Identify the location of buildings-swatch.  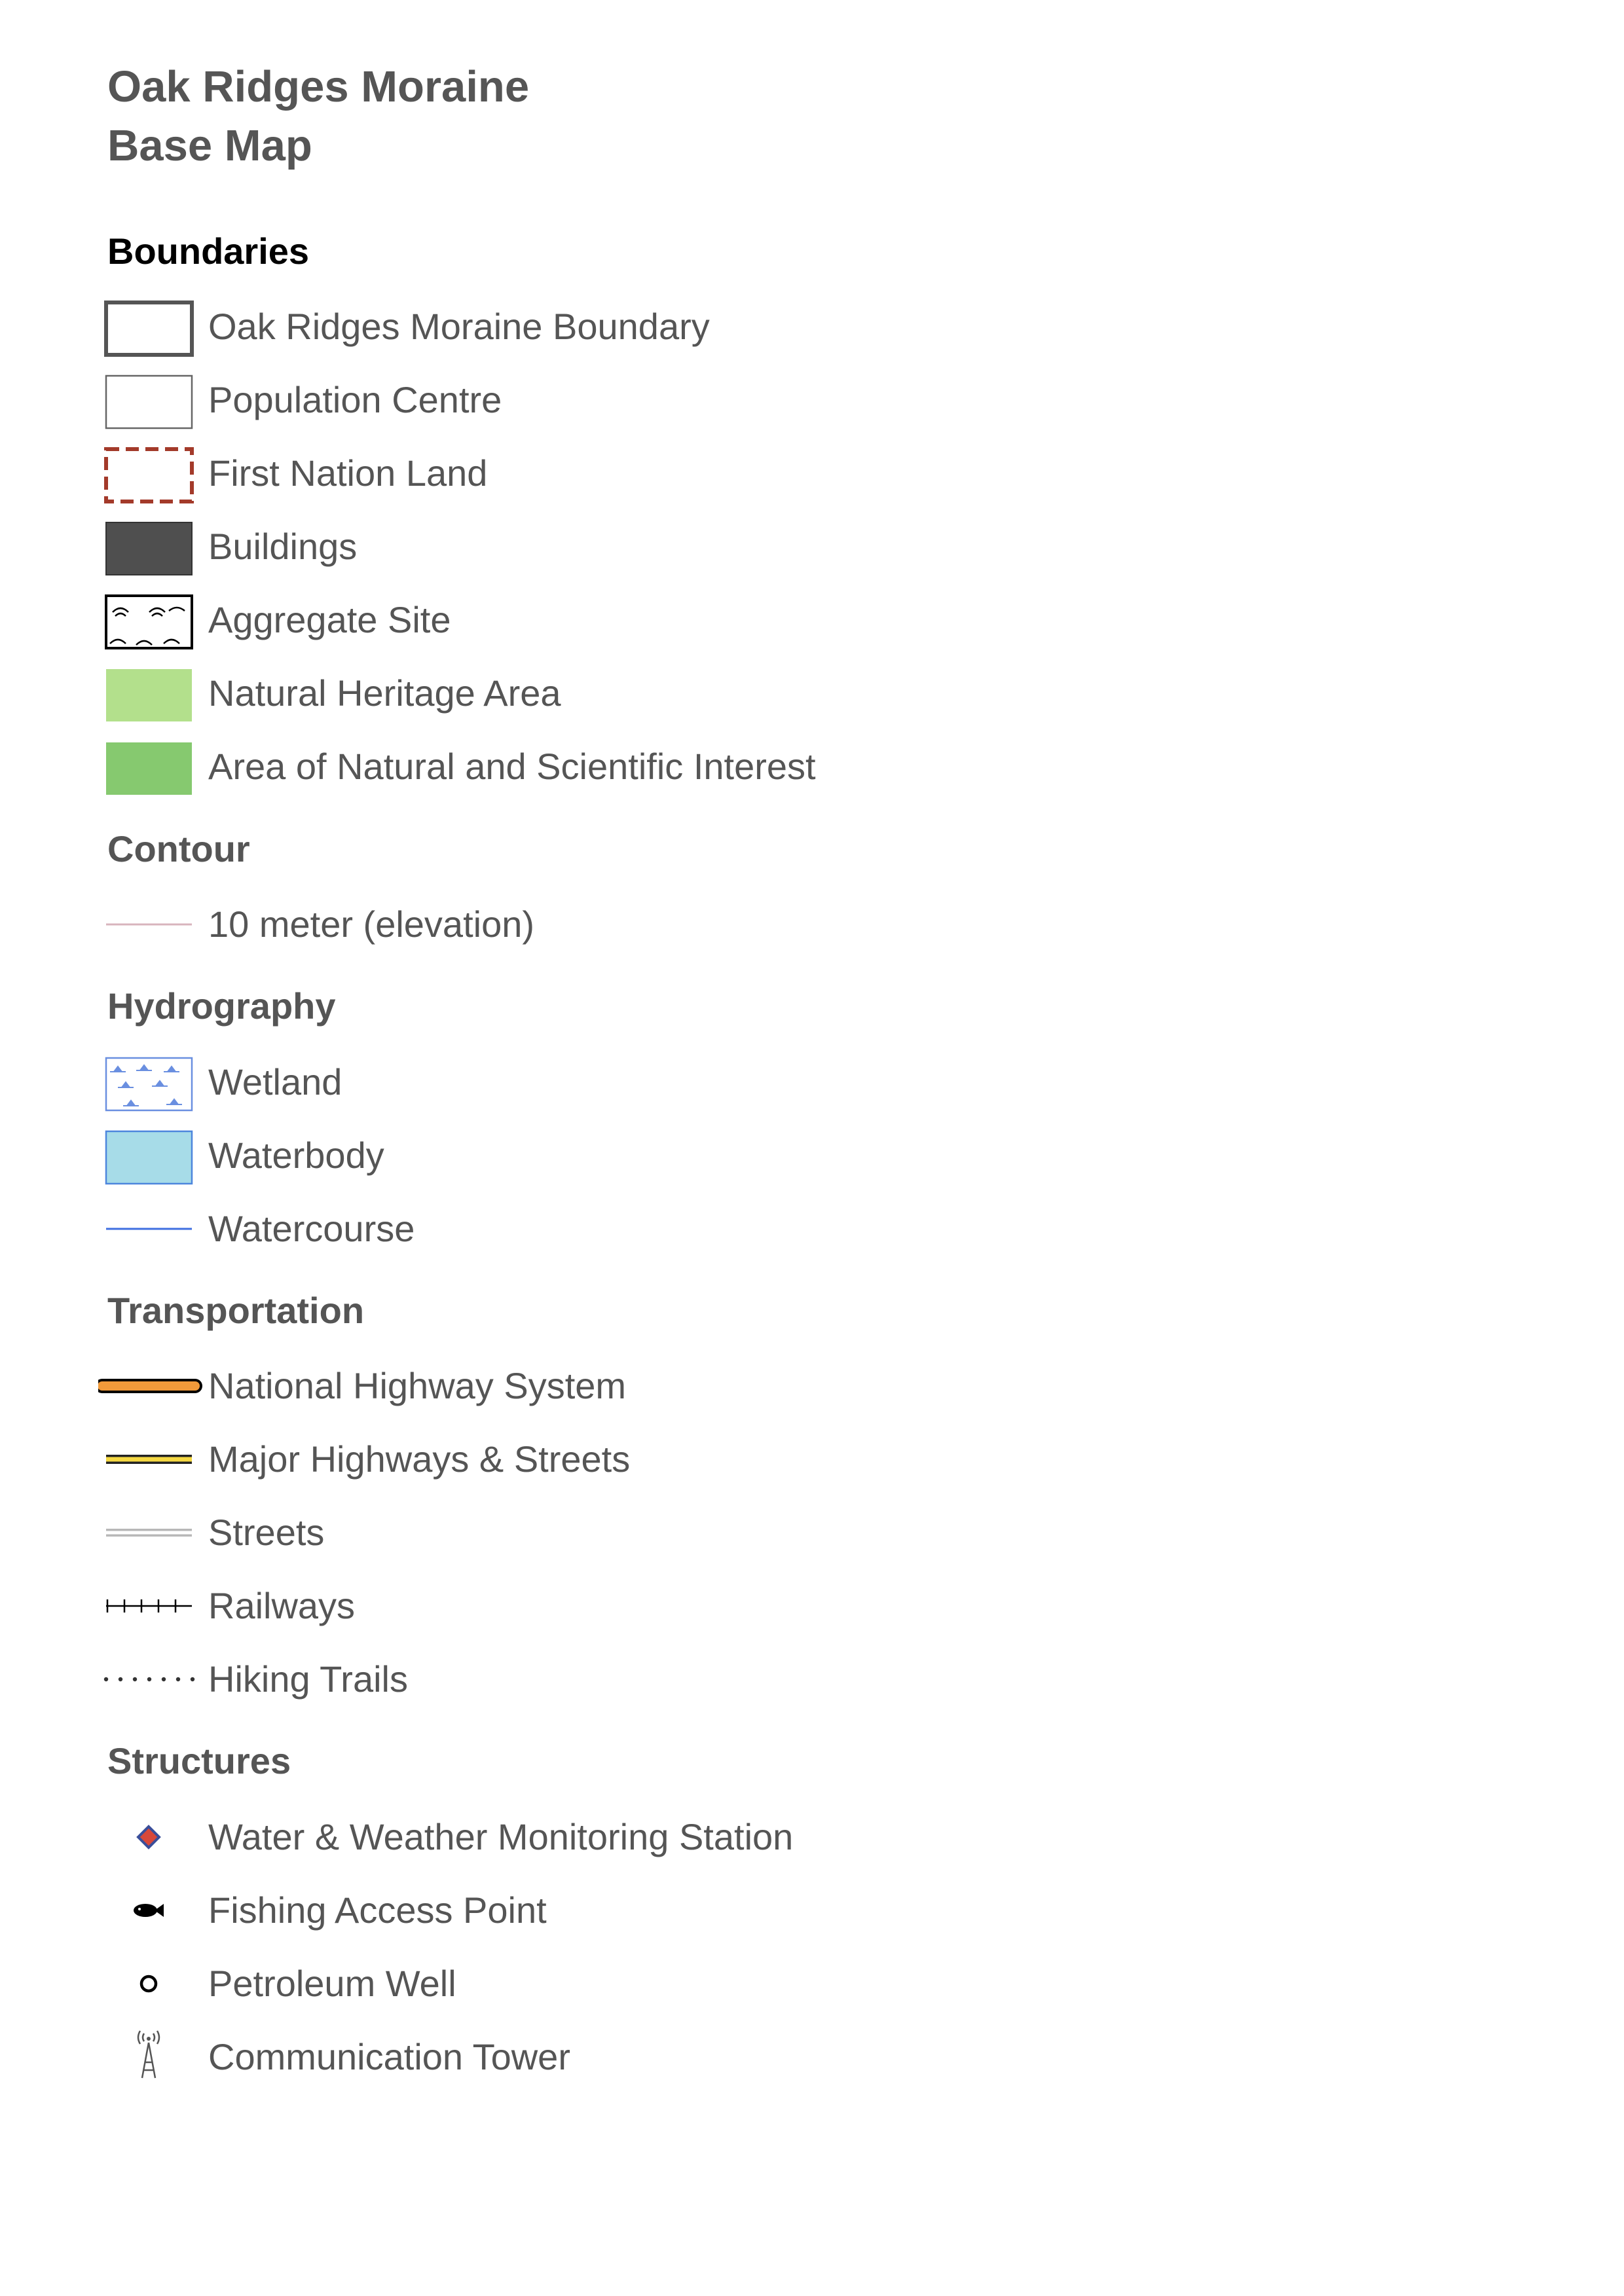
(149, 548).